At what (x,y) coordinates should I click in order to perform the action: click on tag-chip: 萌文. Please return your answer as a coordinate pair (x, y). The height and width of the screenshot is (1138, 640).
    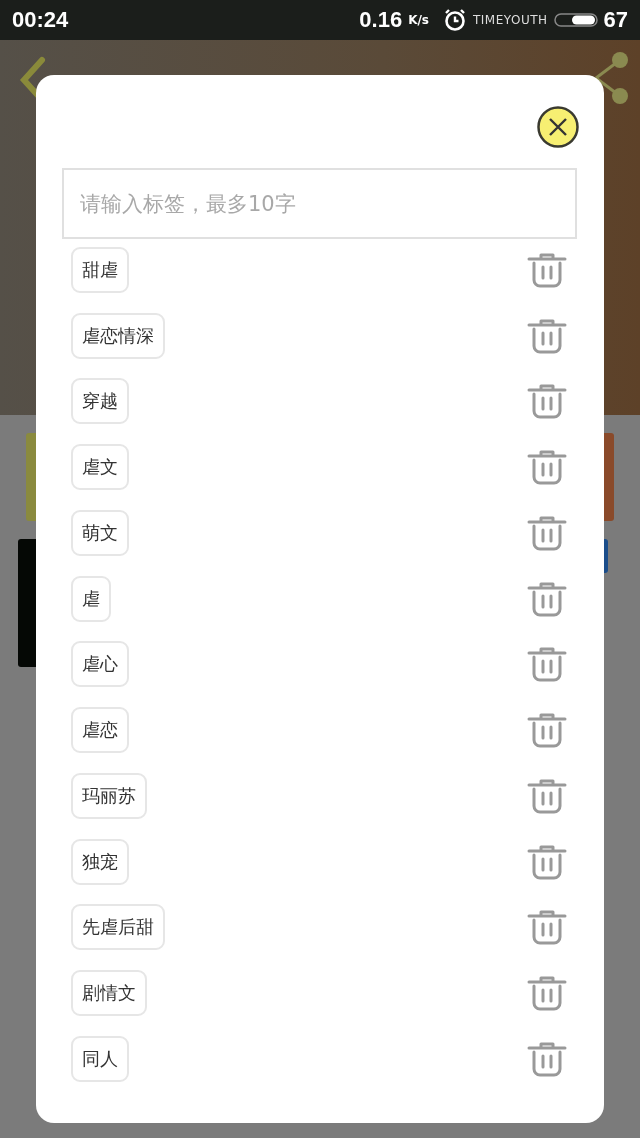
    Looking at the image, I should click on (100, 532).